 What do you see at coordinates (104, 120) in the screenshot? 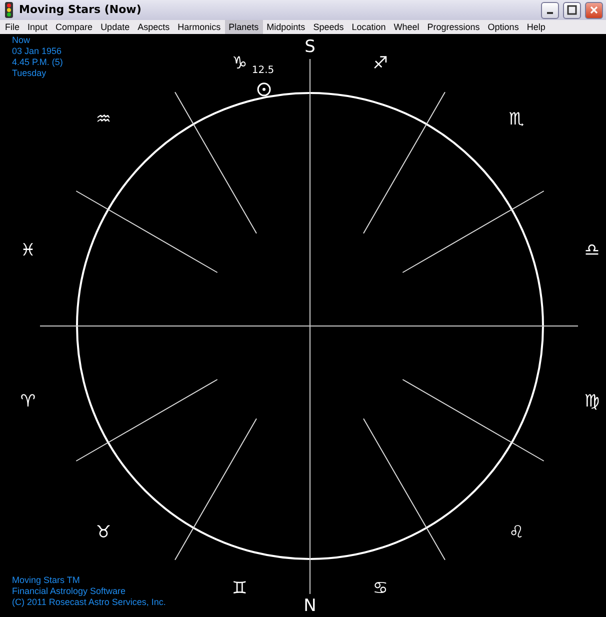
I see `zodiac-sign: ♒` at bounding box center [104, 120].